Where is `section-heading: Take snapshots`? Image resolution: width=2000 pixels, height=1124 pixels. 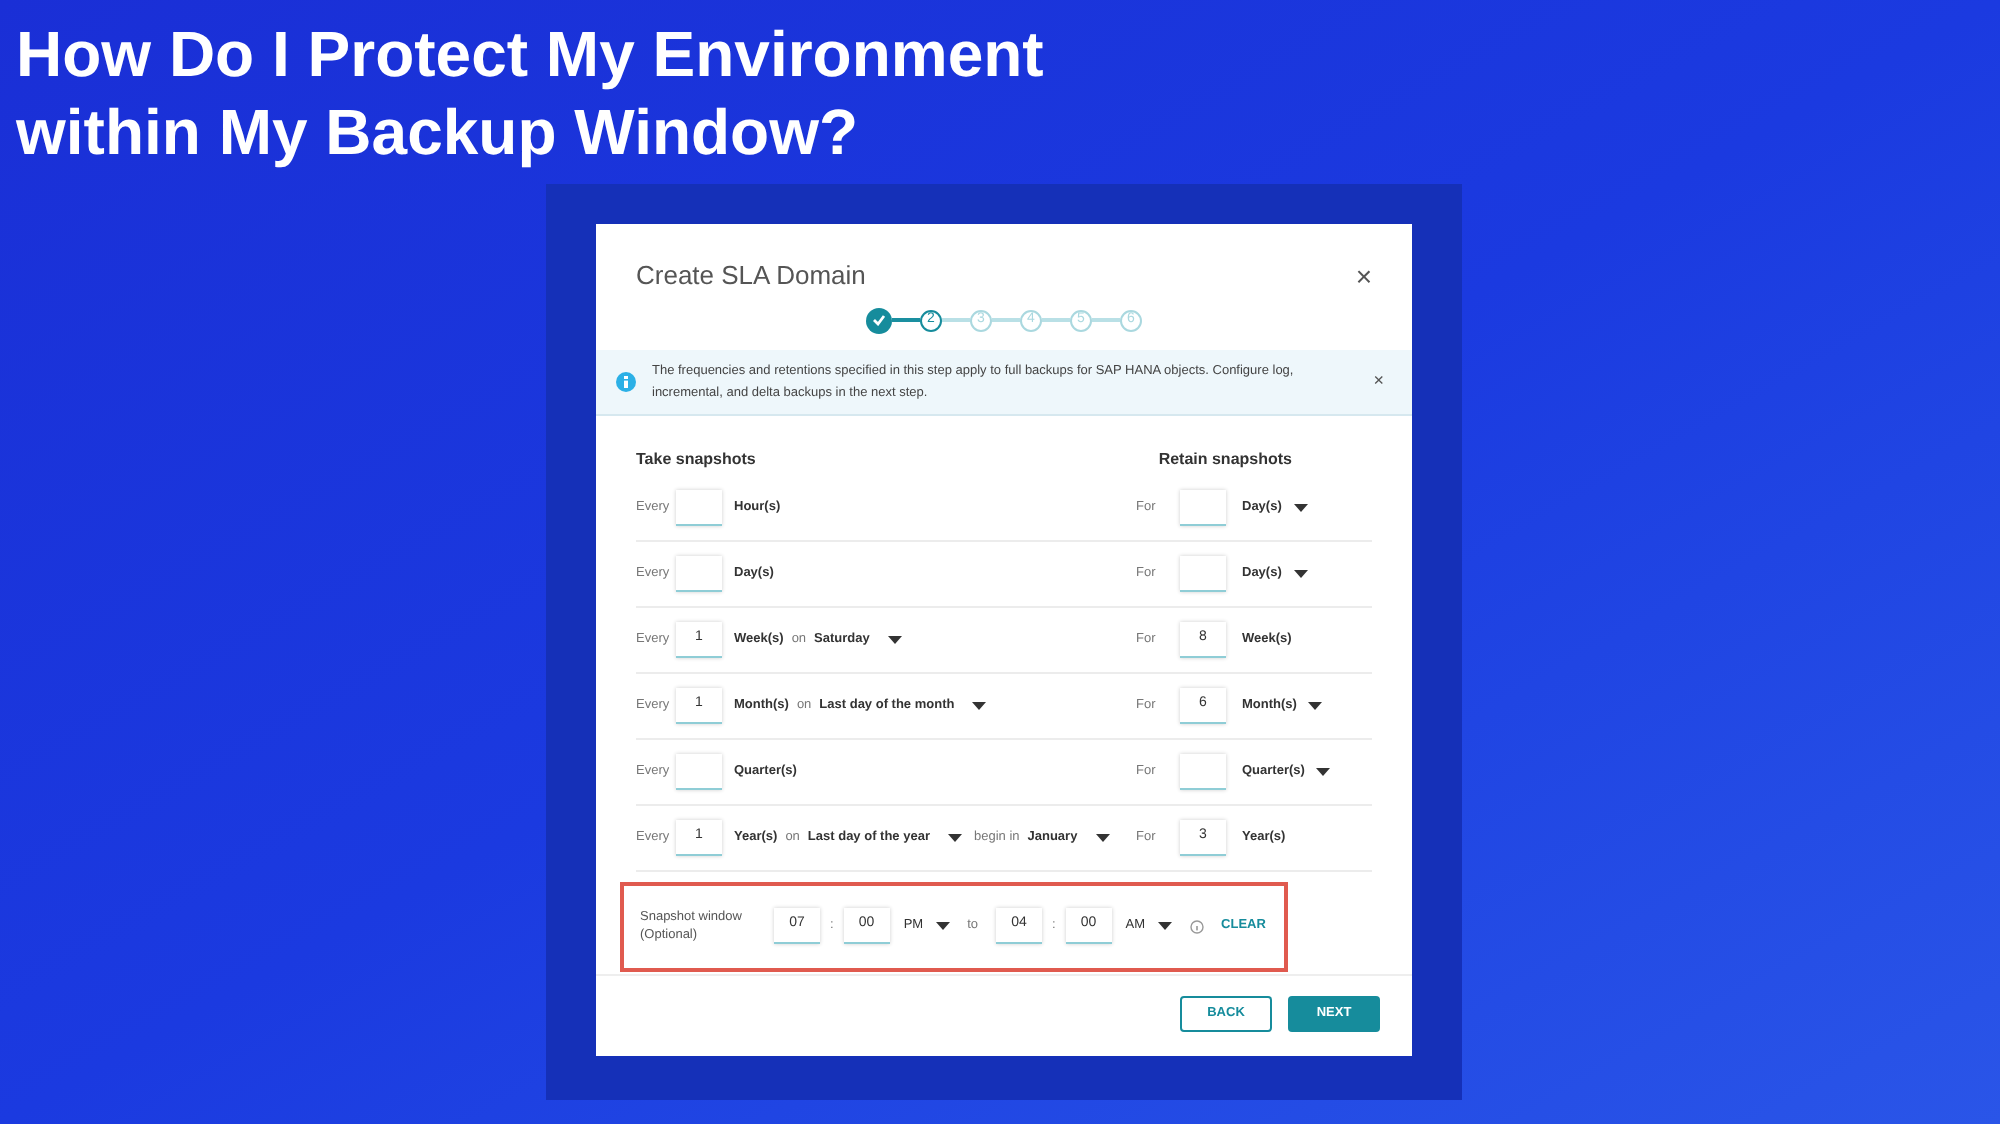 section-heading: Take snapshots is located at coordinates (696, 459).